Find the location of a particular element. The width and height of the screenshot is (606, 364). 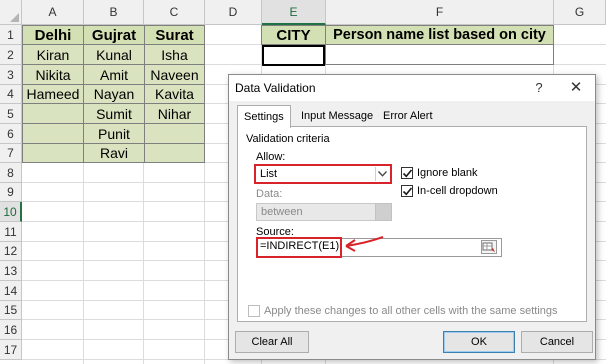

close-icon: ✕ is located at coordinates (576, 88).